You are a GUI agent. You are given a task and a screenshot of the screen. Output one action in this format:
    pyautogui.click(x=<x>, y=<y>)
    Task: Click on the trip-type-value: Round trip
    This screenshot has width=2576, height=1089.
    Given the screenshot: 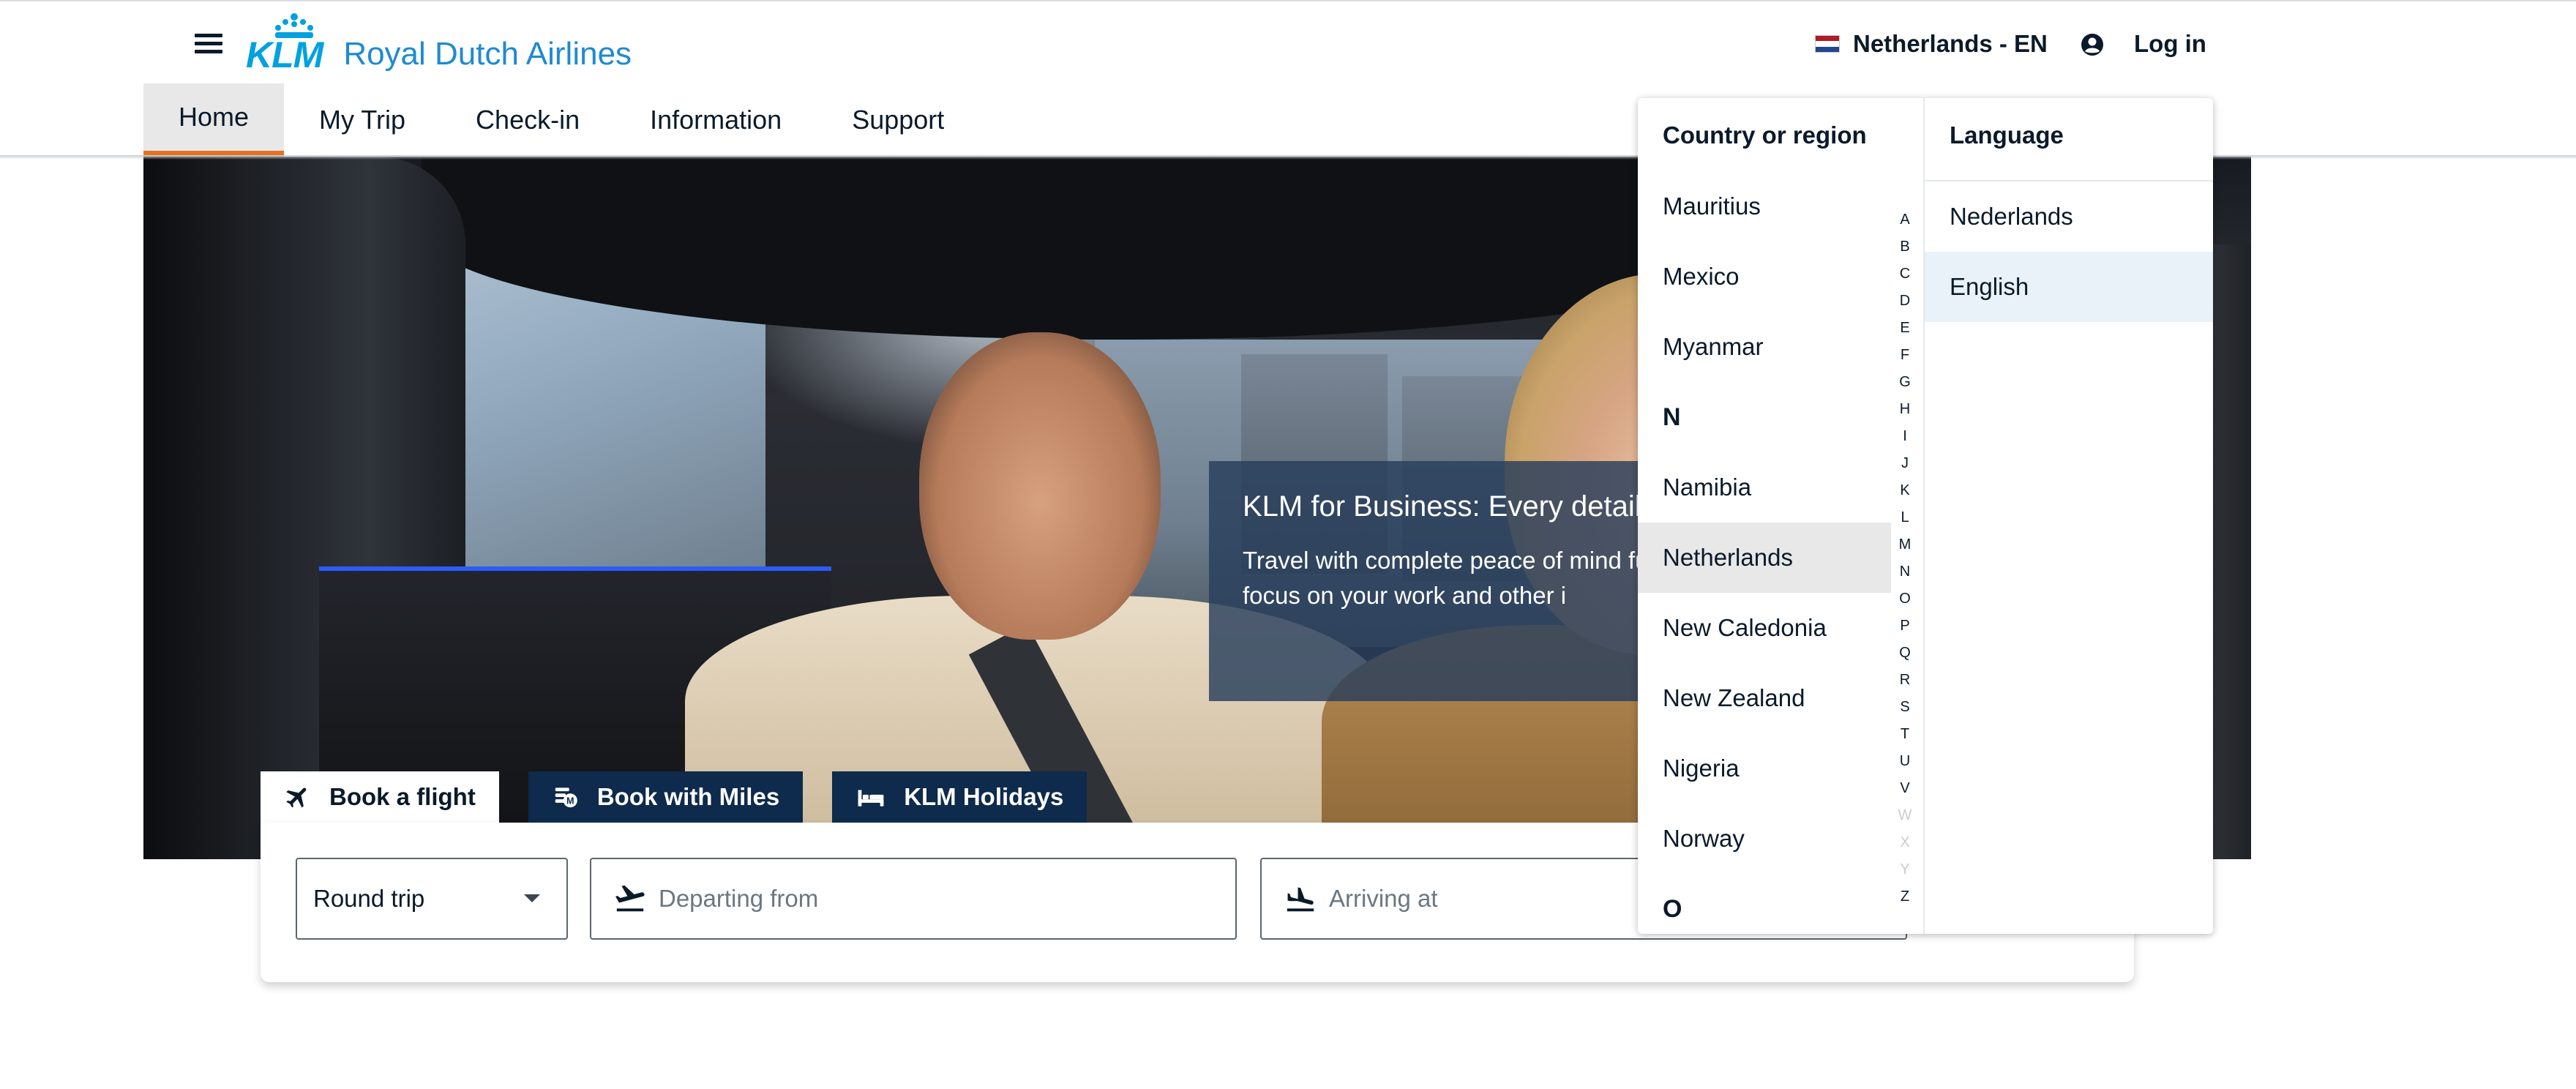 What is the action you would take?
    pyautogui.click(x=369, y=898)
    